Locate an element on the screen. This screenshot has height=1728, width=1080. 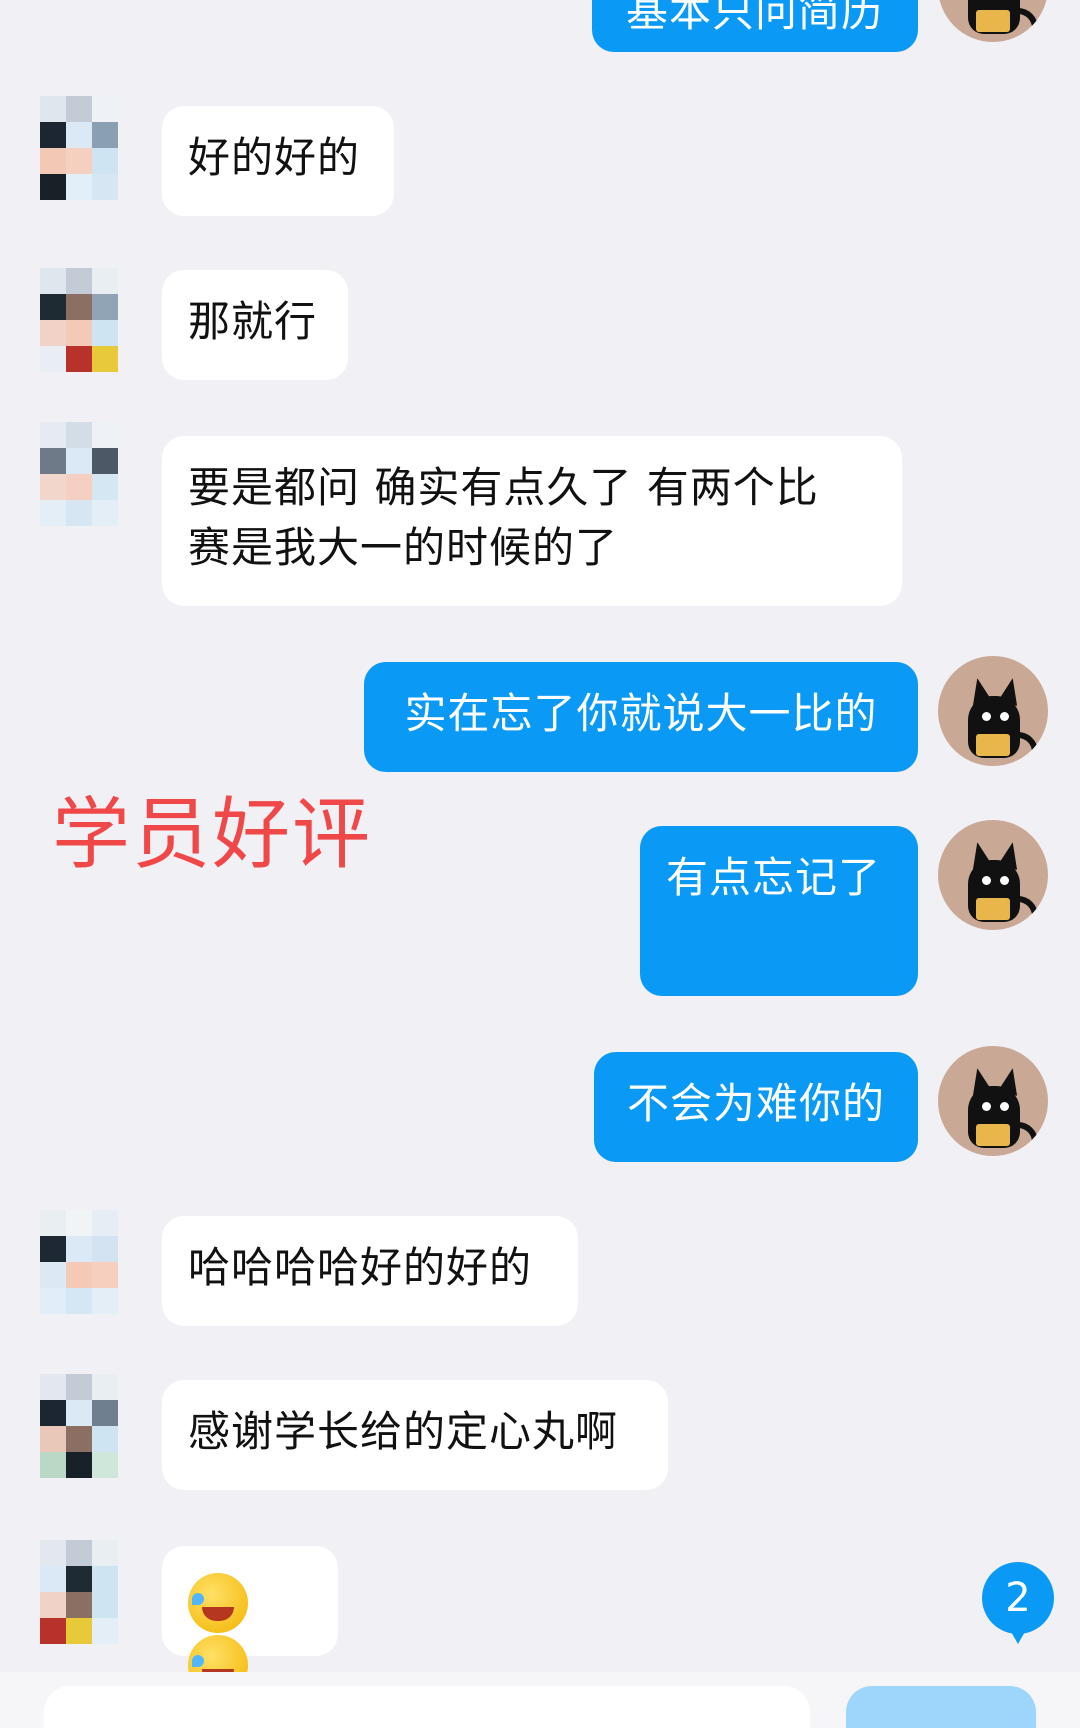
message-text: 实在忘了你就说大一比的 is located at coordinates (641, 713).